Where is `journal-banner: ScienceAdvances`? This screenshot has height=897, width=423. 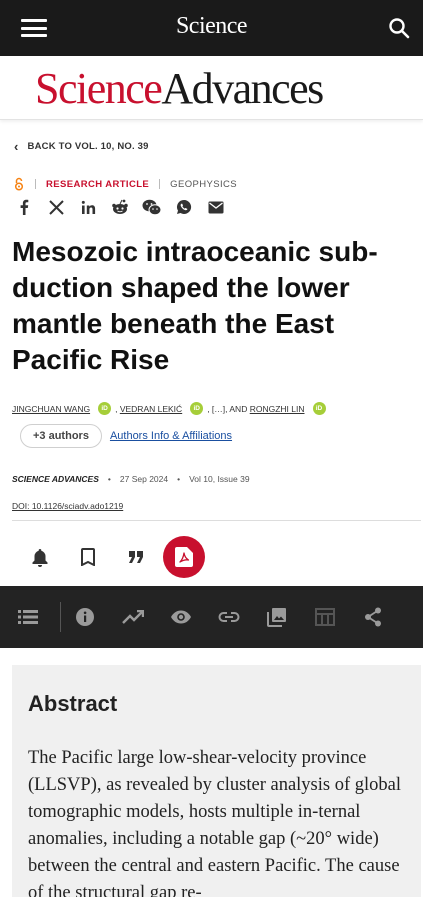 journal-banner: ScienceAdvances is located at coordinates (211, 88).